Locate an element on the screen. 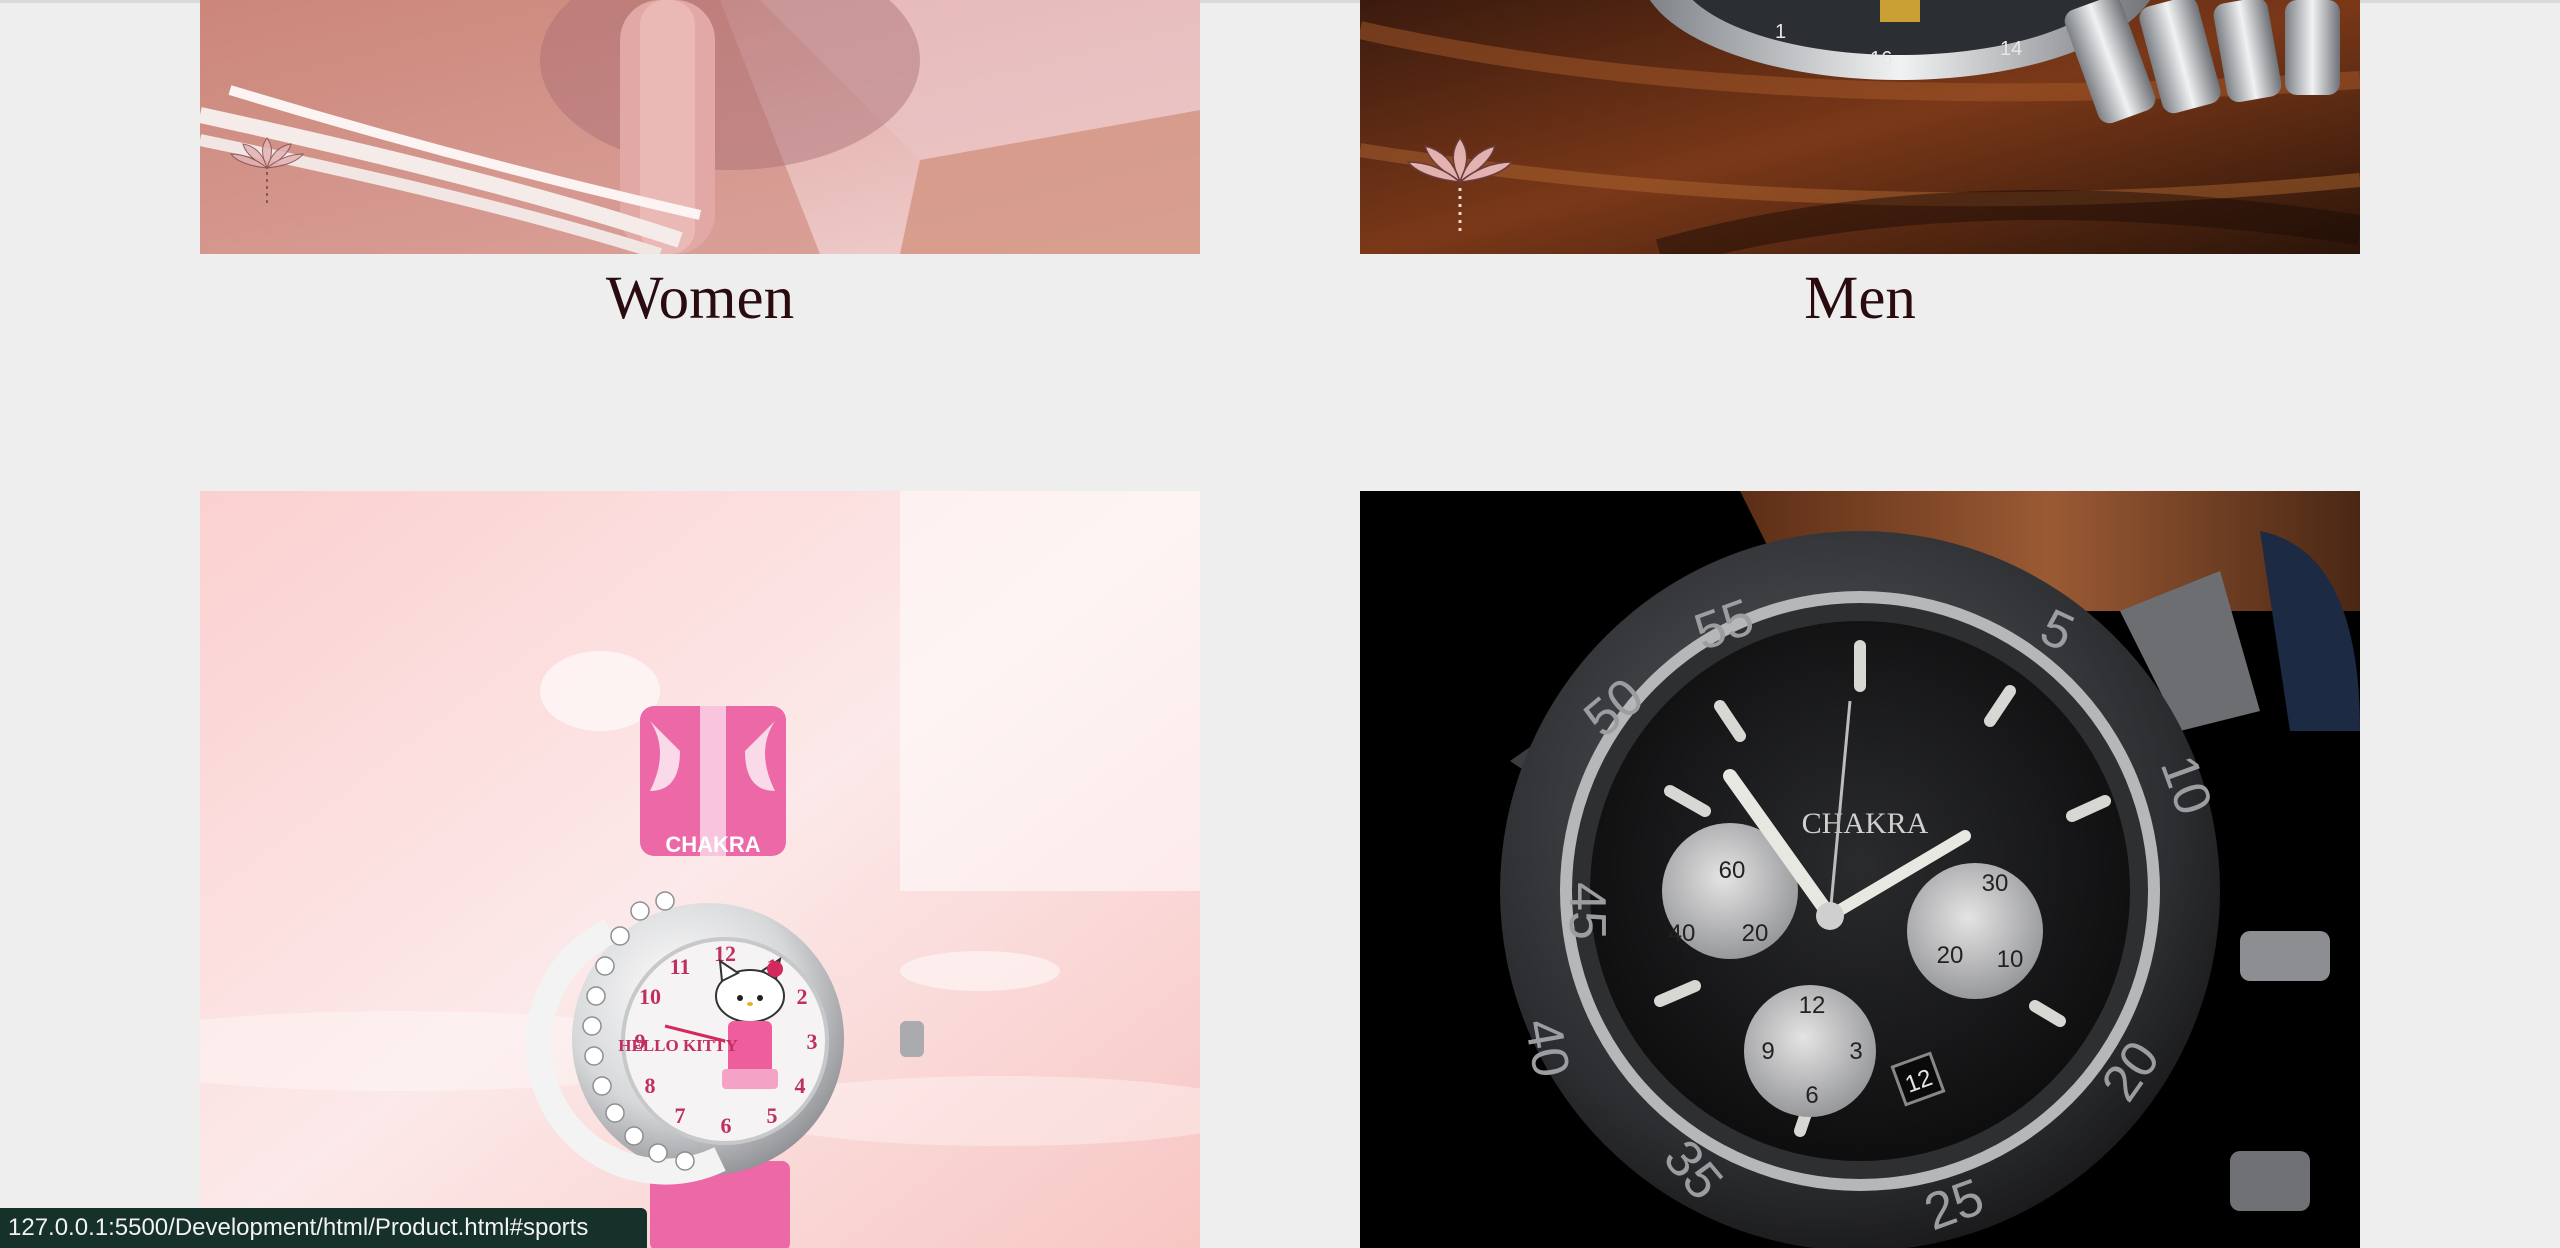  subdial-left-number: 20 is located at coordinates (1755, 933).